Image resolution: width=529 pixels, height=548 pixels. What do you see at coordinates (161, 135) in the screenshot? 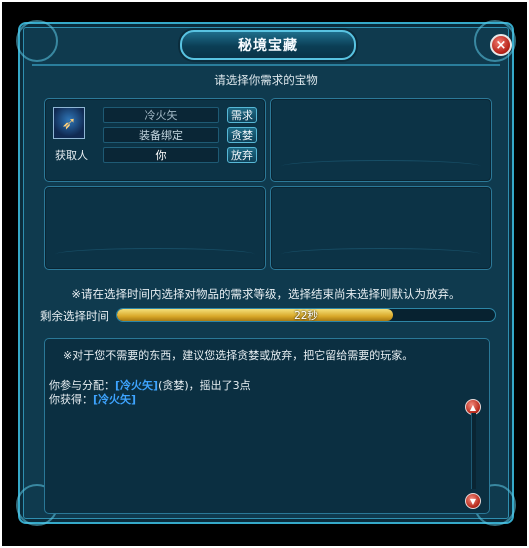
I see `item-binding-field: 装备绑定` at bounding box center [161, 135].